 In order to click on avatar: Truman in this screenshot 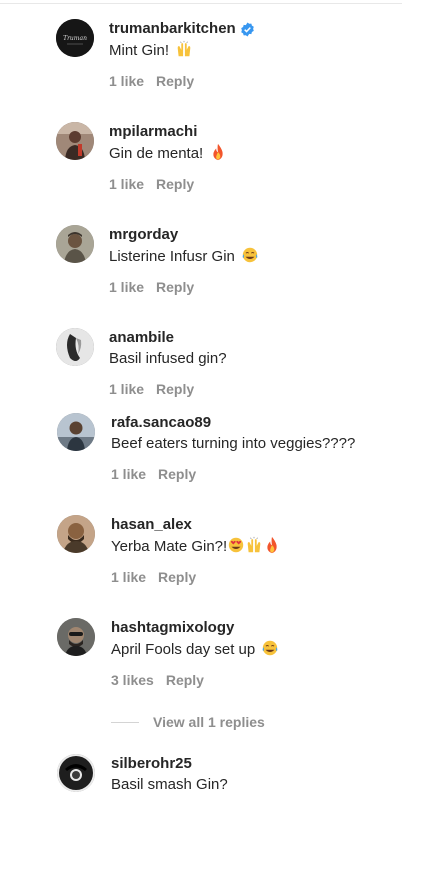, I will do `click(75, 38)`.